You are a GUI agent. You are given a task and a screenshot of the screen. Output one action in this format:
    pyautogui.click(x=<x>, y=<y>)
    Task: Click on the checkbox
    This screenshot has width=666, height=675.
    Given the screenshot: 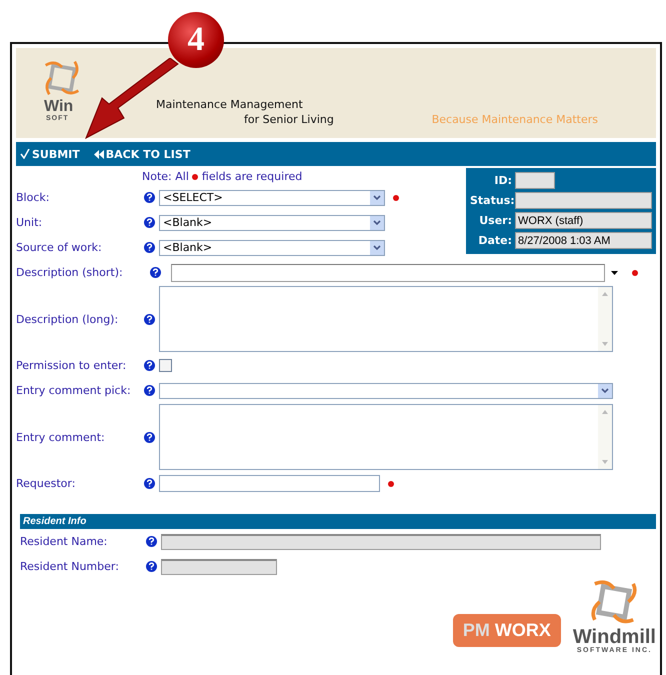 What is the action you would take?
    pyautogui.click(x=165, y=365)
    